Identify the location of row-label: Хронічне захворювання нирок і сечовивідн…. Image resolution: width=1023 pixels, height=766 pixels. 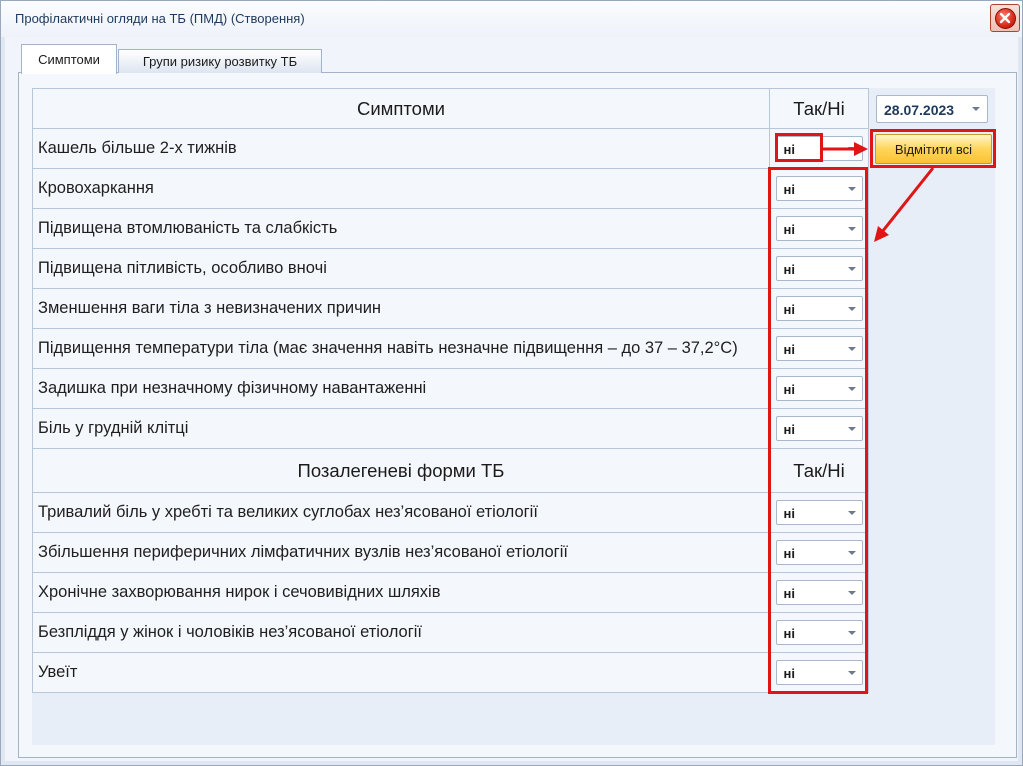
(400, 592).